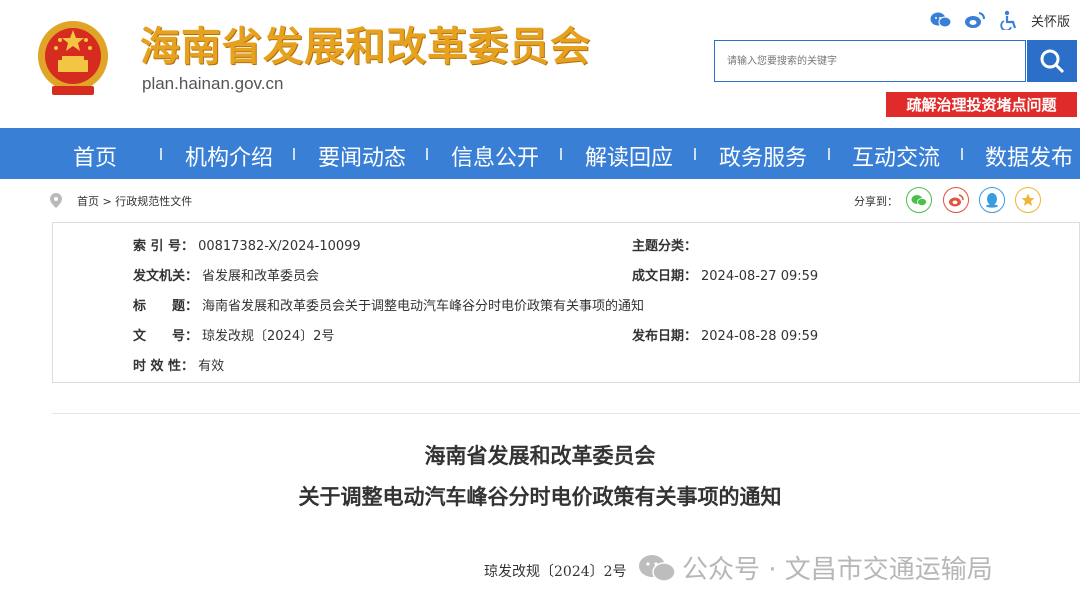 The width and height of the screenshot is (1080, 609). What do you see at coordinates (1050, 20) in the screenshot?
I see `care-mode-link: 关怀版` at bounding box center [1050, 20].